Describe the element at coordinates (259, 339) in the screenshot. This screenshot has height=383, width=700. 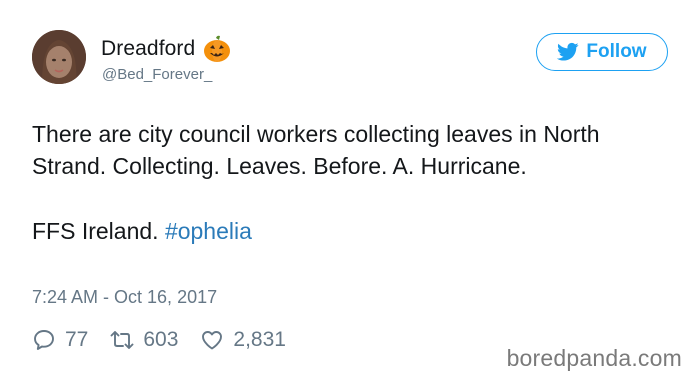
I see `like-count: 2,831` at that location.